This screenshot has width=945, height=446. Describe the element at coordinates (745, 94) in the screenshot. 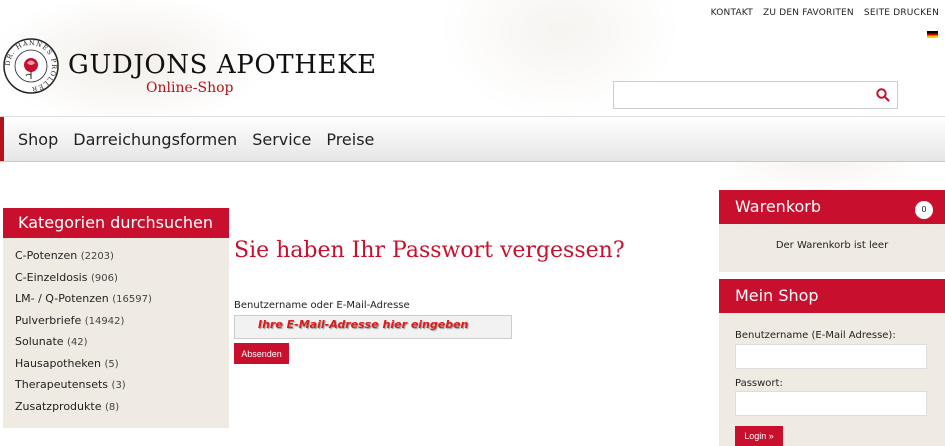

I see `search-input` at that location.